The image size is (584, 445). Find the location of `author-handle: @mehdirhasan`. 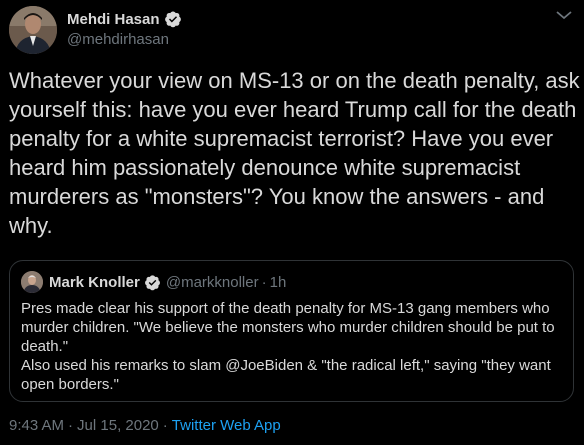

author-handle: @mehdirhasan is located at coordinates (118, 39).